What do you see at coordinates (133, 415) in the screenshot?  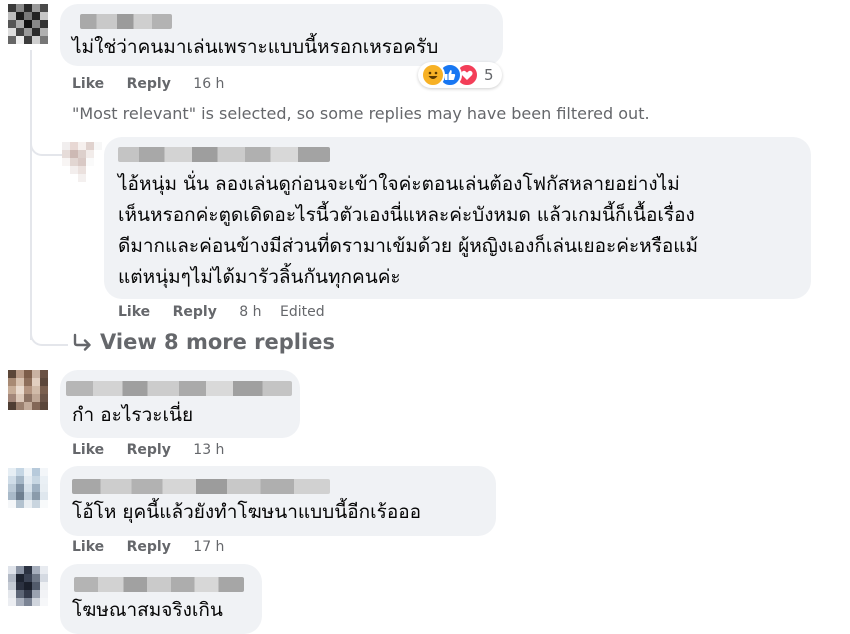 I see `comment-text: กำ อะไรวะเนี่ย` at bounding box center [133, 415].